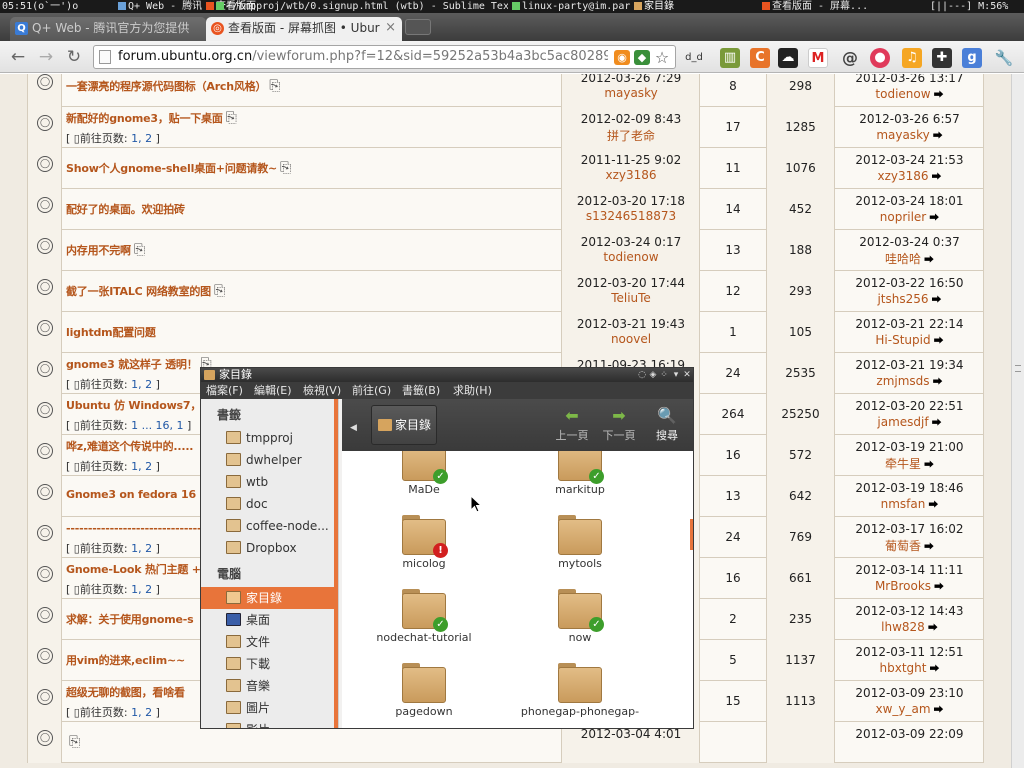  Describe the element at coordinates (151, 118) in the screenshot. I see `topic-title-link: 新配好的gnome3，贴一下桌面 ⎘` at that location.